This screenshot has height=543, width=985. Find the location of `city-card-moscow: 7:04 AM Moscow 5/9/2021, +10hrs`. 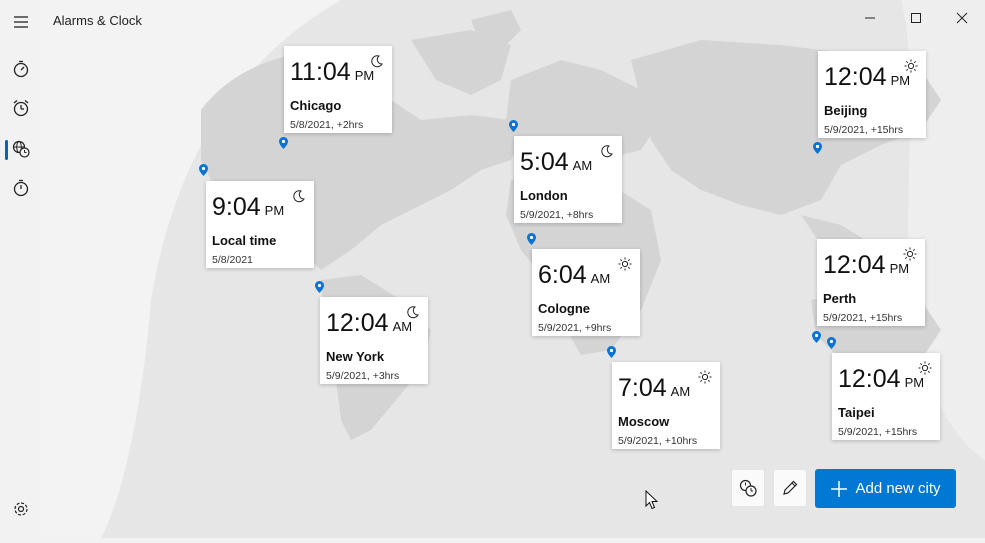

city-card-moscow: 7:04 AM Moscow 5/9/2021, +10hrs is located at coordinates (666, 405).